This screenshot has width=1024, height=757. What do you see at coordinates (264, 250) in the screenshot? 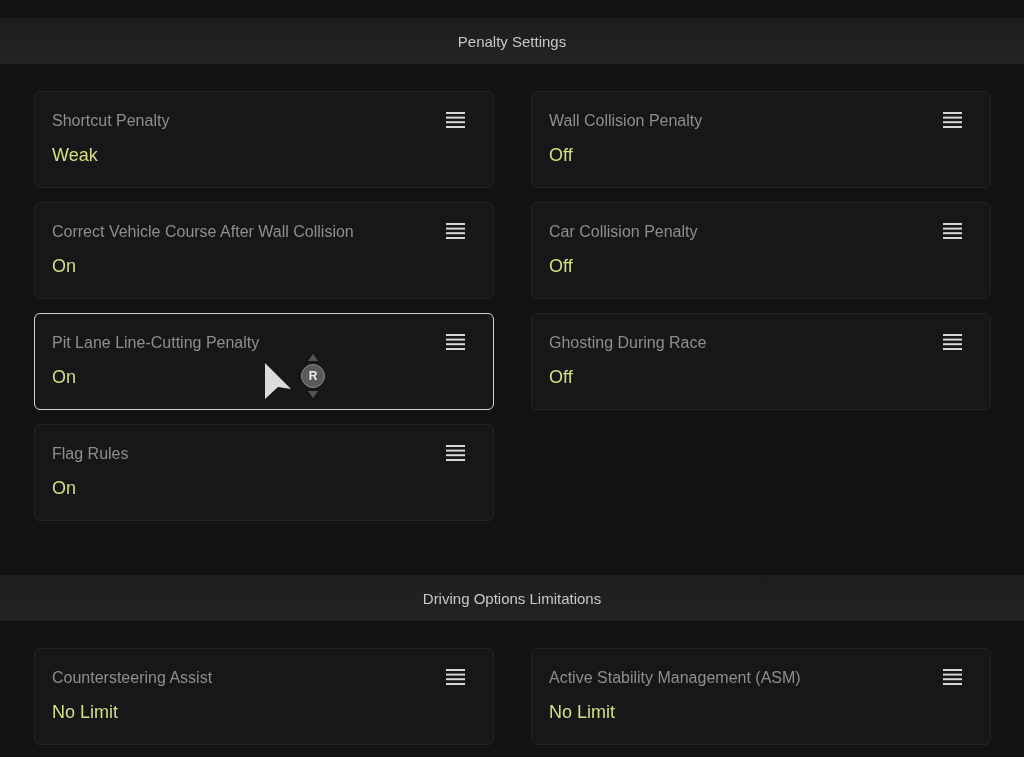
I see `setting-card: Correct Vehicle Course After Wall Collision On` at bounding box center [264, 250].